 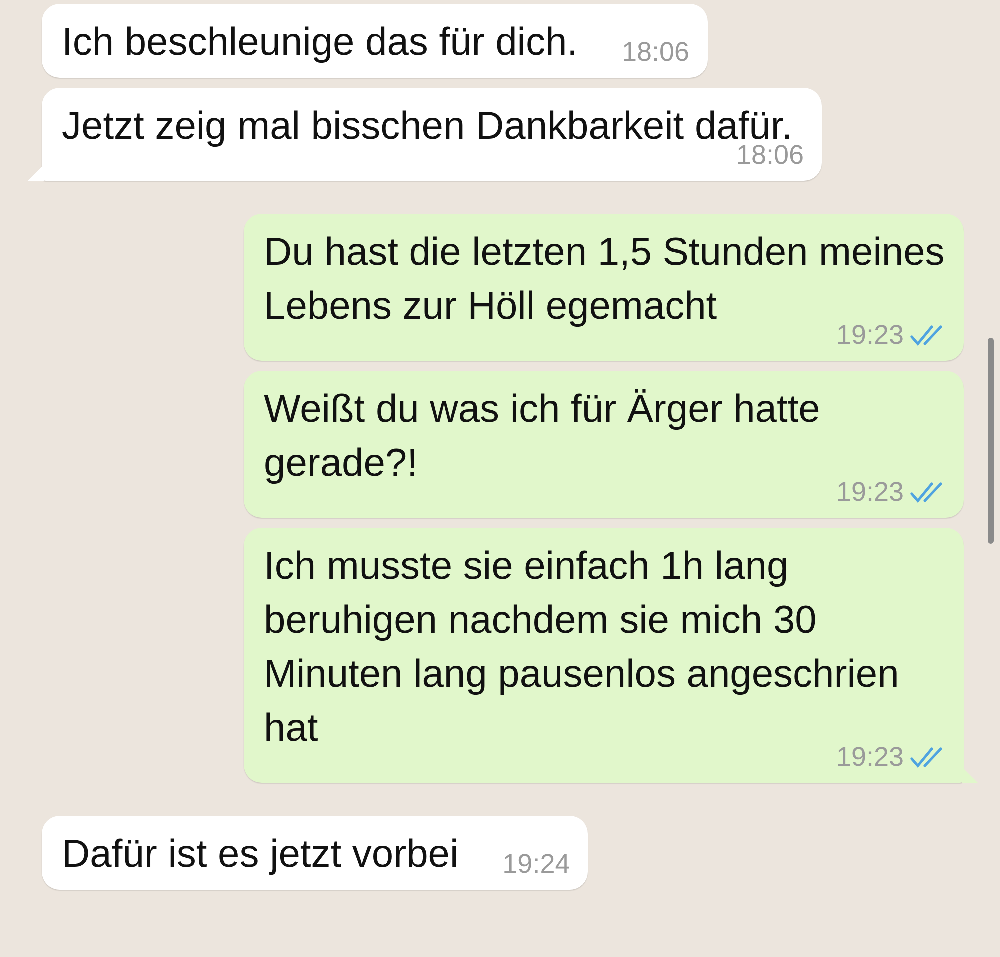 What do you see at coordinates (260, 855) in the screenshot?
I see `message-text: Dafür ist es jetzt vorbei` at bounding box center [260, 855].